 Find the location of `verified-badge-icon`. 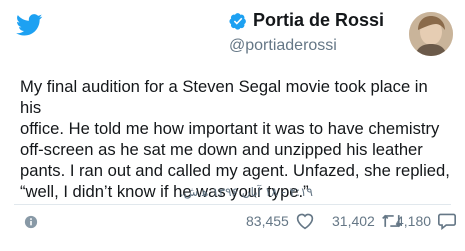

verified-badge-icon is located at coordinates (237, 21).